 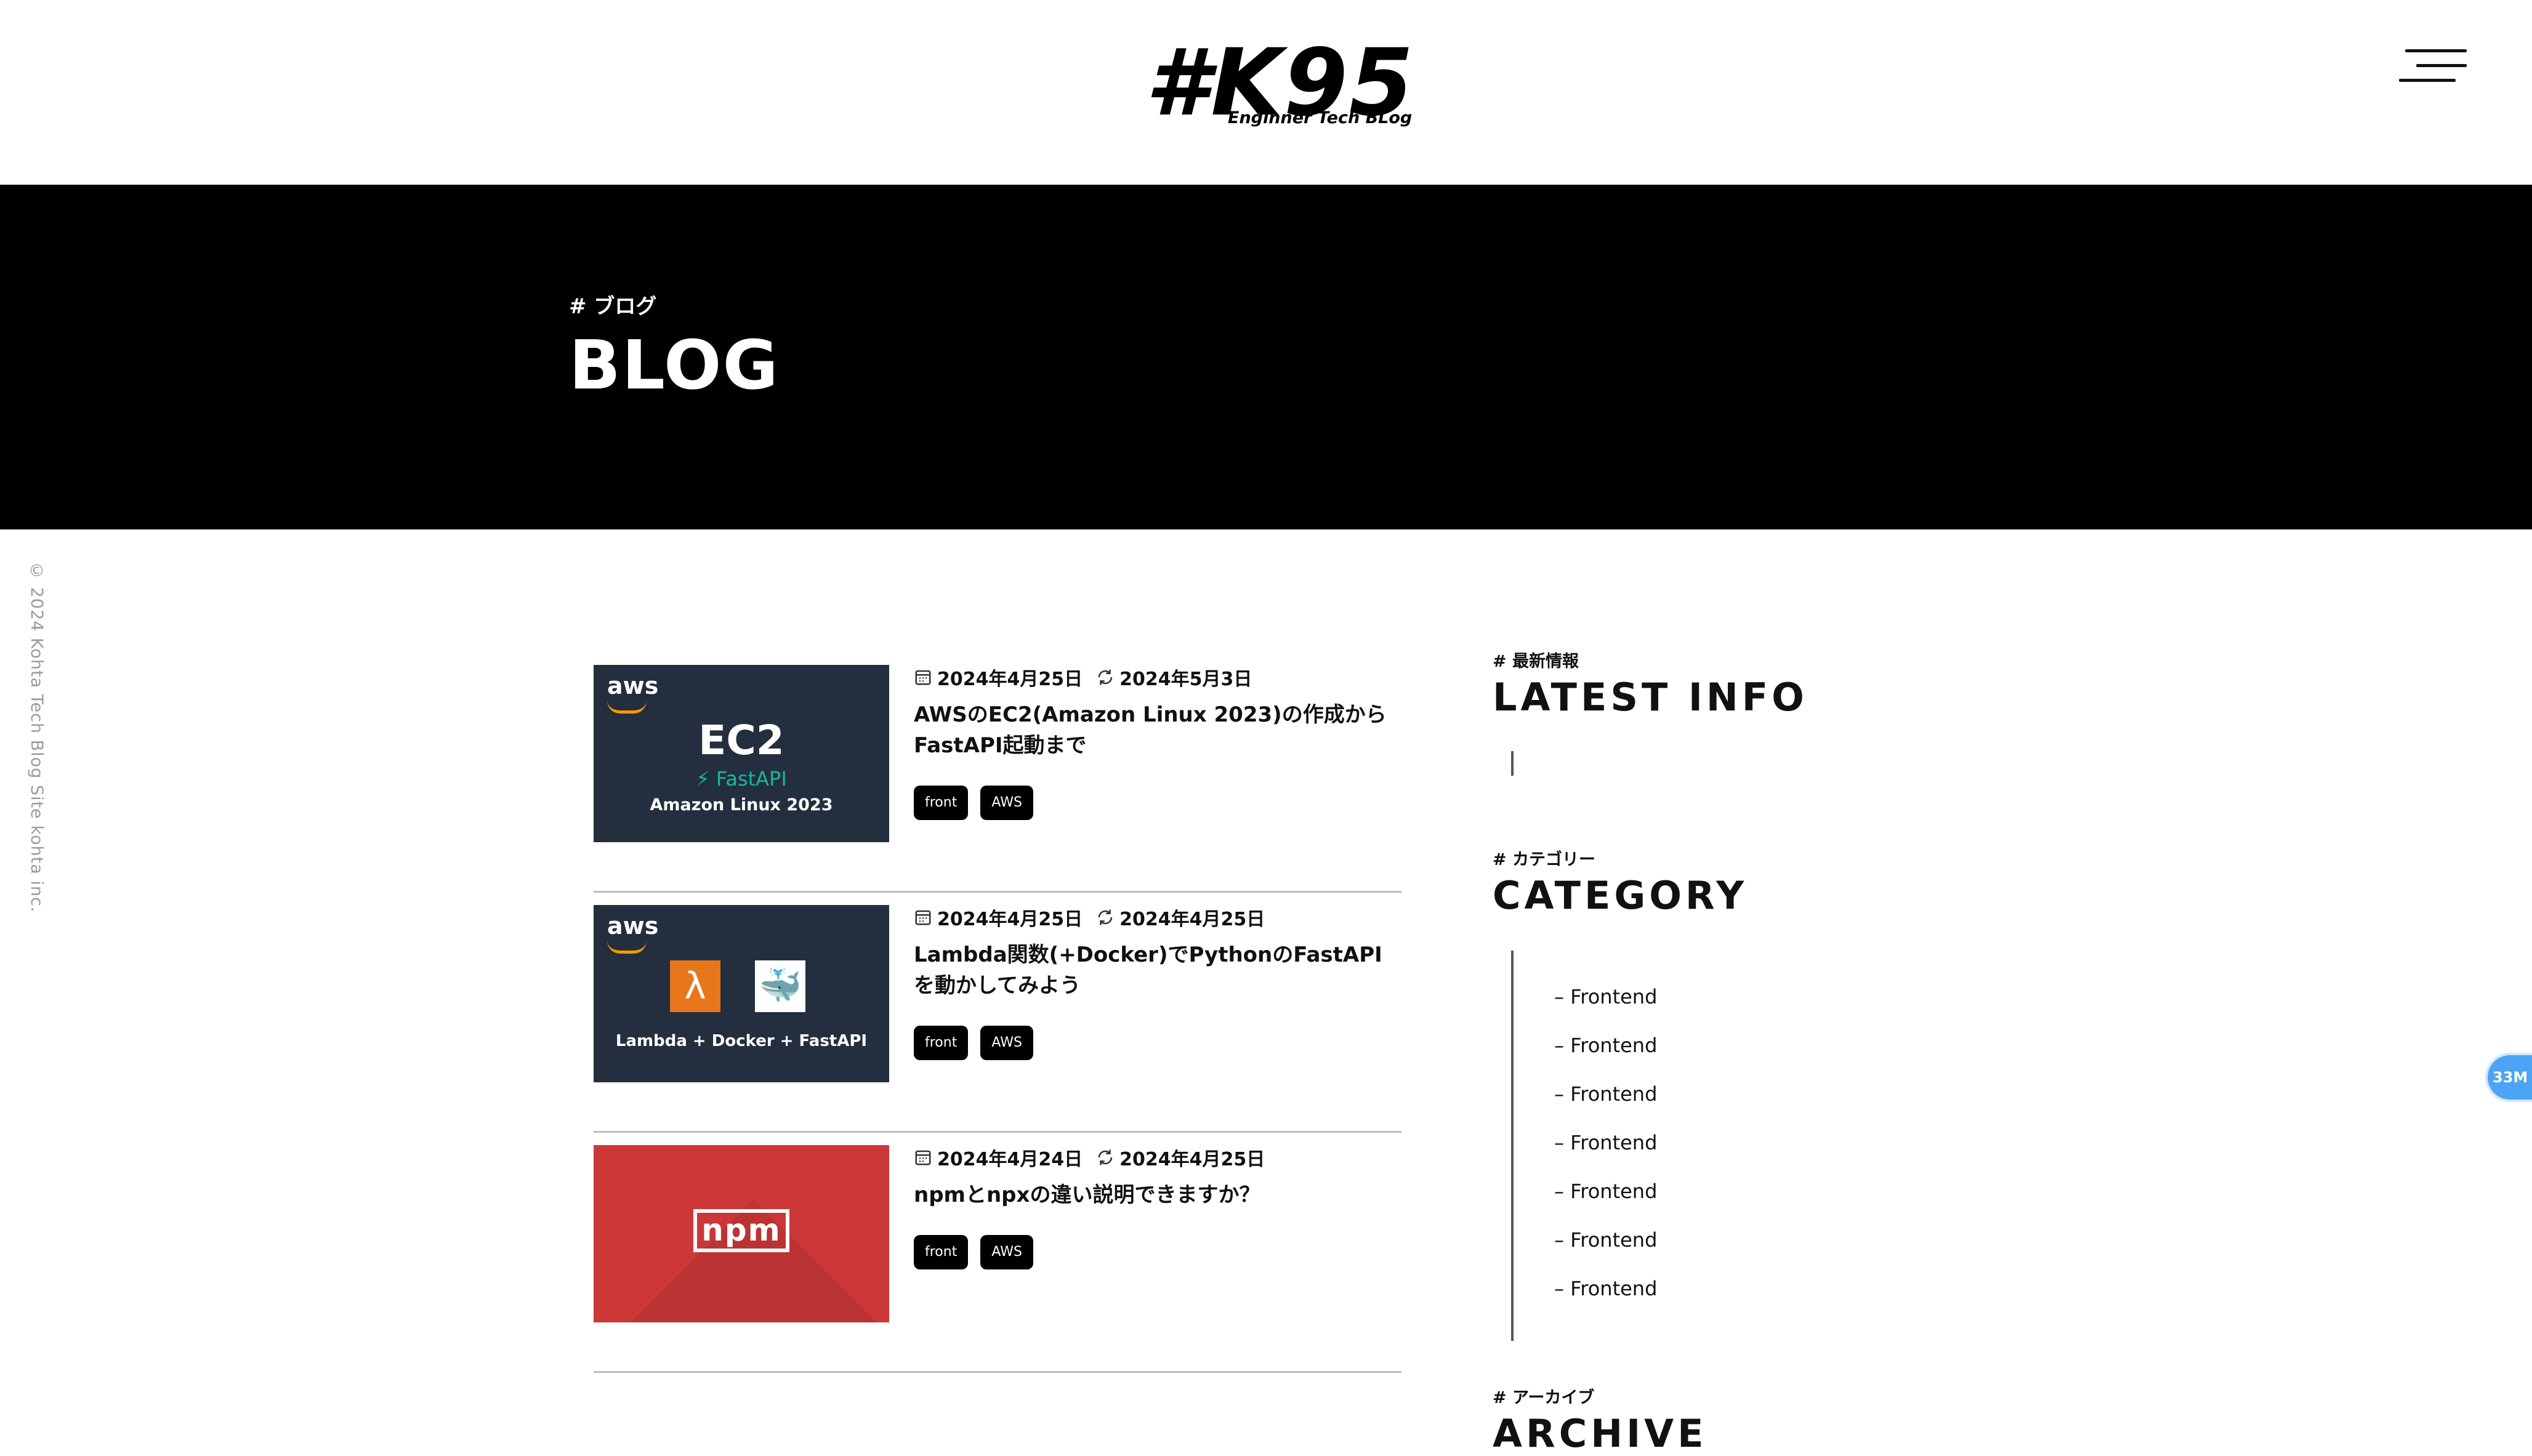 I want to click on thumbnail-caption: Lambda + Docker + FastAPI, so click(x=742, y=1041).